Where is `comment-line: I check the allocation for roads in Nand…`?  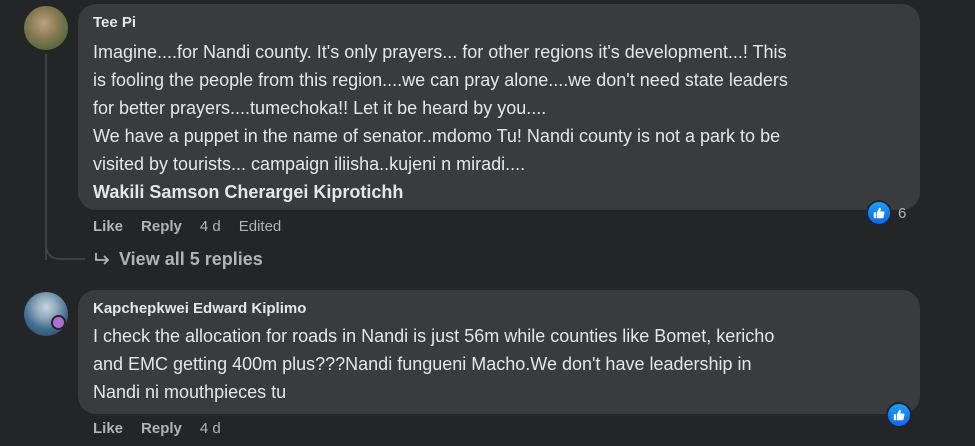
comment-line: I check the allocation for roads in Nand… is located at coordinates (434, 336).